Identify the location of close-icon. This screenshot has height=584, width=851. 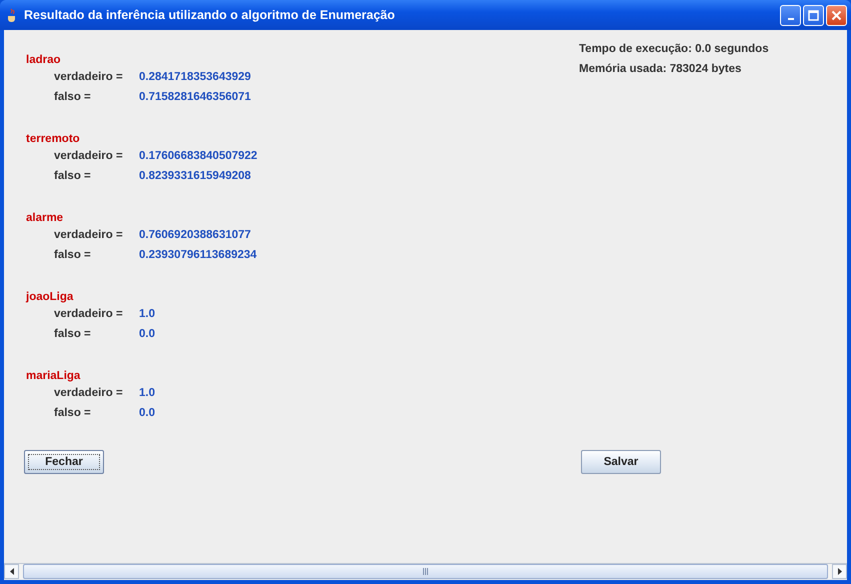
(836, 15).